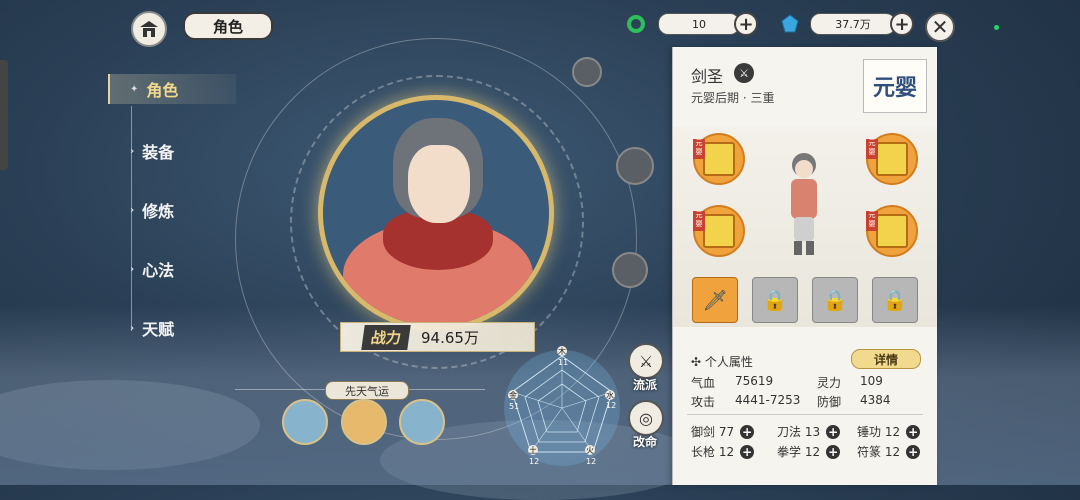 The width and height of the screenshot is (1080, 500). I want to click on skill-value: 13, so click(812, 431).